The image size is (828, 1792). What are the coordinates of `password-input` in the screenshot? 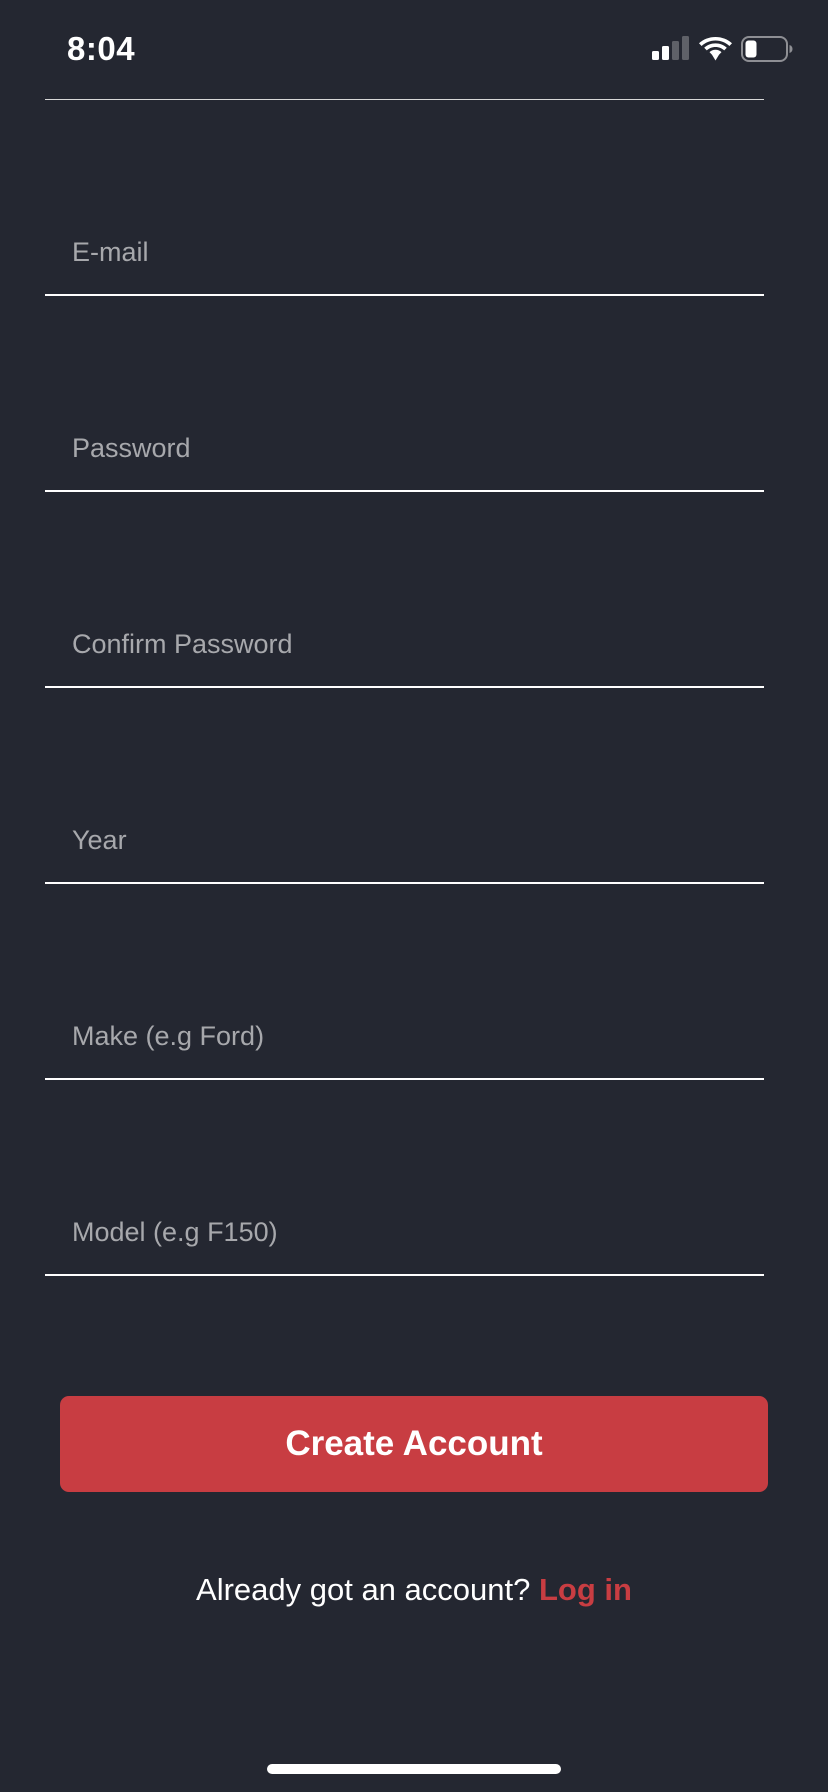 It's located at (402, 448).